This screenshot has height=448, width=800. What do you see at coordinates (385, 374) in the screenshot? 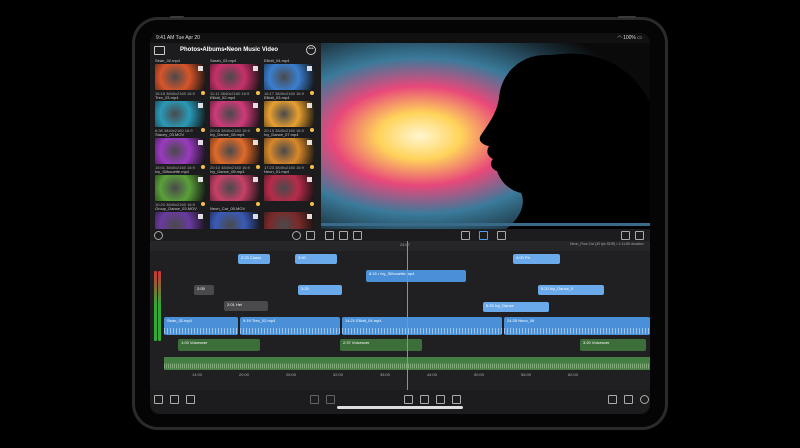
I see `ruler-label: 38:00` at bounding box center [385, 374].